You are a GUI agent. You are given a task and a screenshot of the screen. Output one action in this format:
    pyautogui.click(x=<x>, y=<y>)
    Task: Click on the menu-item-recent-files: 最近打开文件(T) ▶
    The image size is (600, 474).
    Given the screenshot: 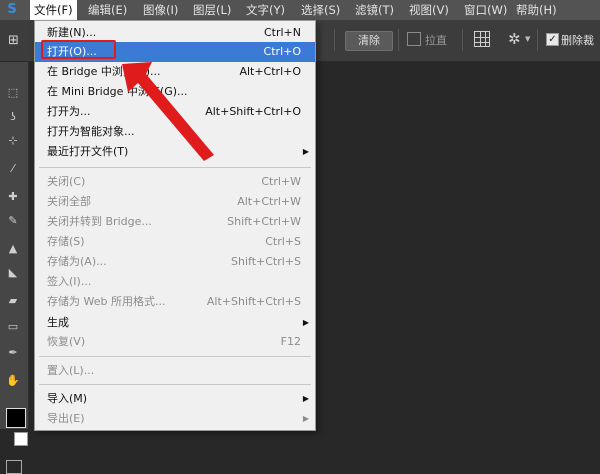 What is the action you would take?
    pyautogui.click(x=175, y=152)
    